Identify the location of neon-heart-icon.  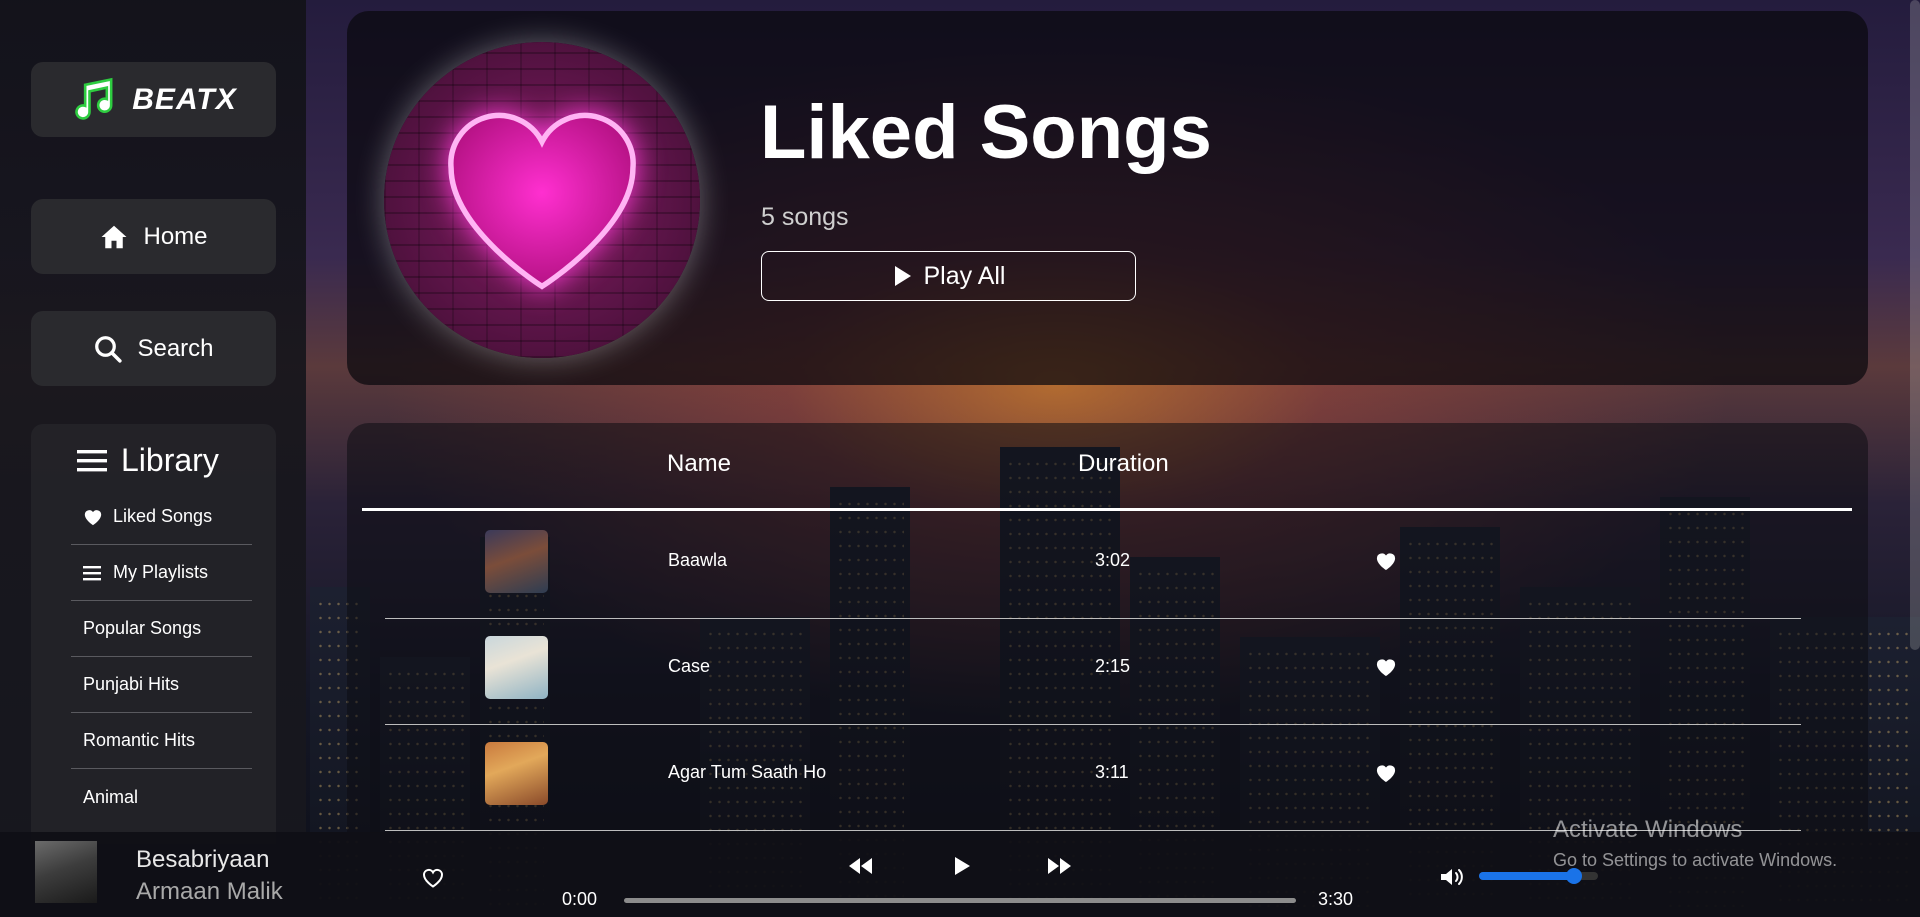
(542, 201).